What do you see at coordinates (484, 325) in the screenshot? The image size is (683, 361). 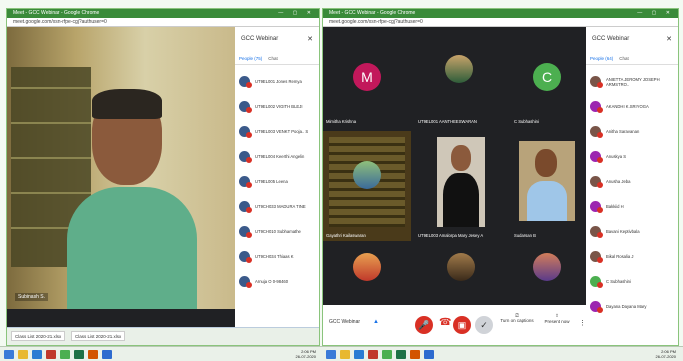 I see `check-icon: ✓` at bounding box center [484, 325].